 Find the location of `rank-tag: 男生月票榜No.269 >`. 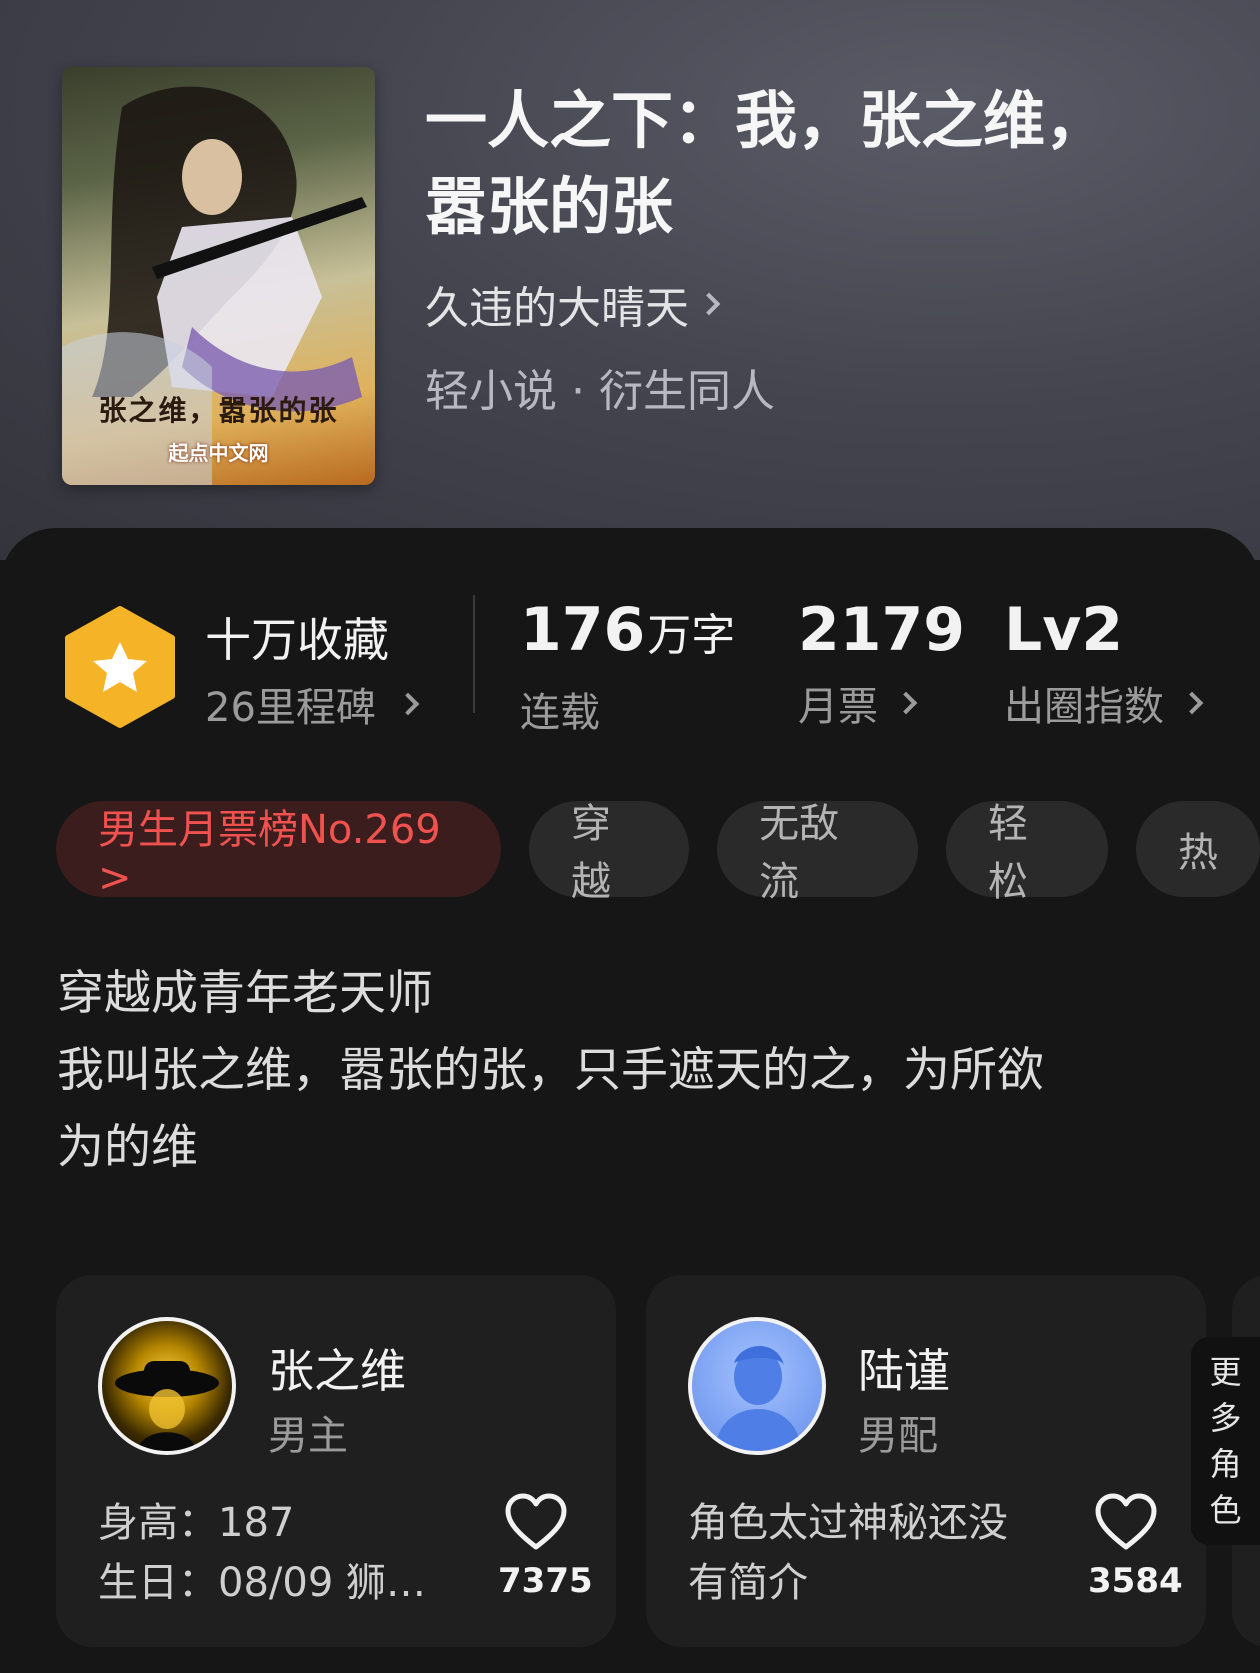

rank-tag: 男生月票榜No.269 > is located at coordinates (278, 851).